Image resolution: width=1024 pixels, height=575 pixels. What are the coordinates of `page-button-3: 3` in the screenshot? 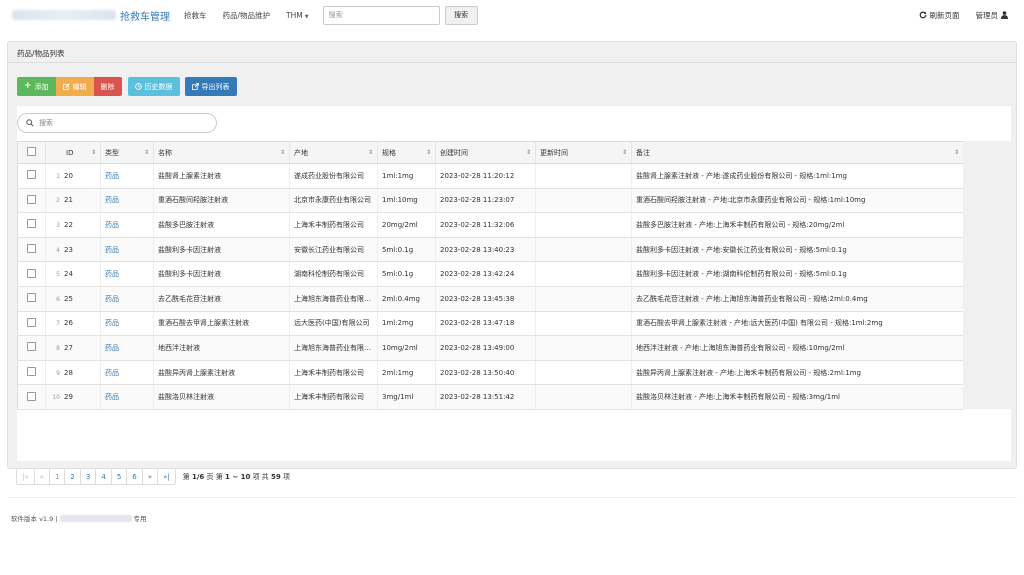 It's located at (88, 476).